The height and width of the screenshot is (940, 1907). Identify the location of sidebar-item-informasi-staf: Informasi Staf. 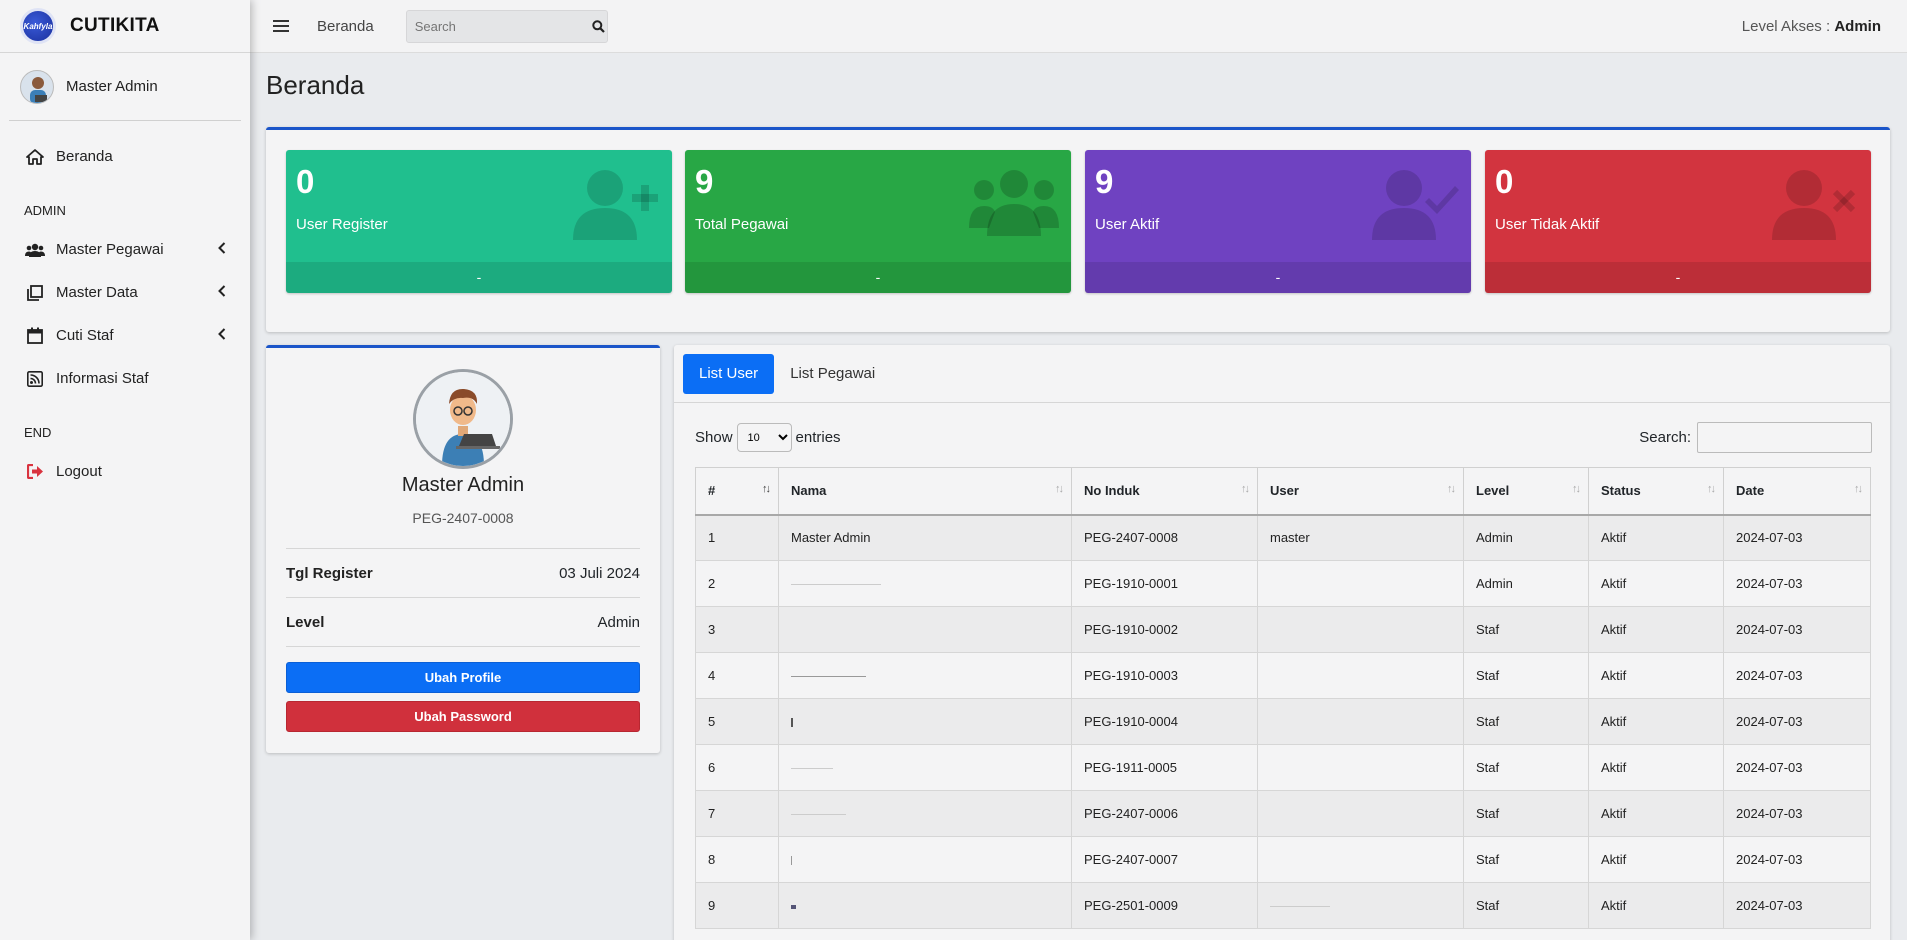
(125, 378).